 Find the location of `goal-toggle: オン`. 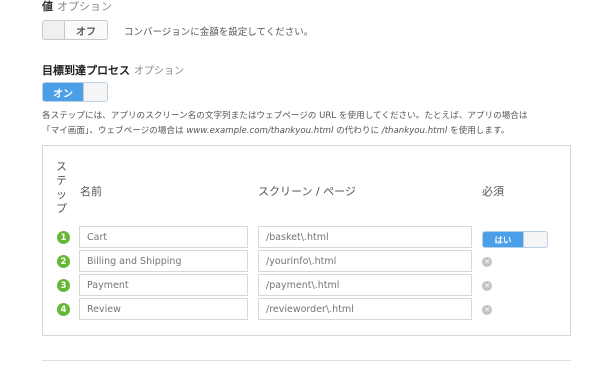

goal-toggle: オン is located at coordinates (75, 92).